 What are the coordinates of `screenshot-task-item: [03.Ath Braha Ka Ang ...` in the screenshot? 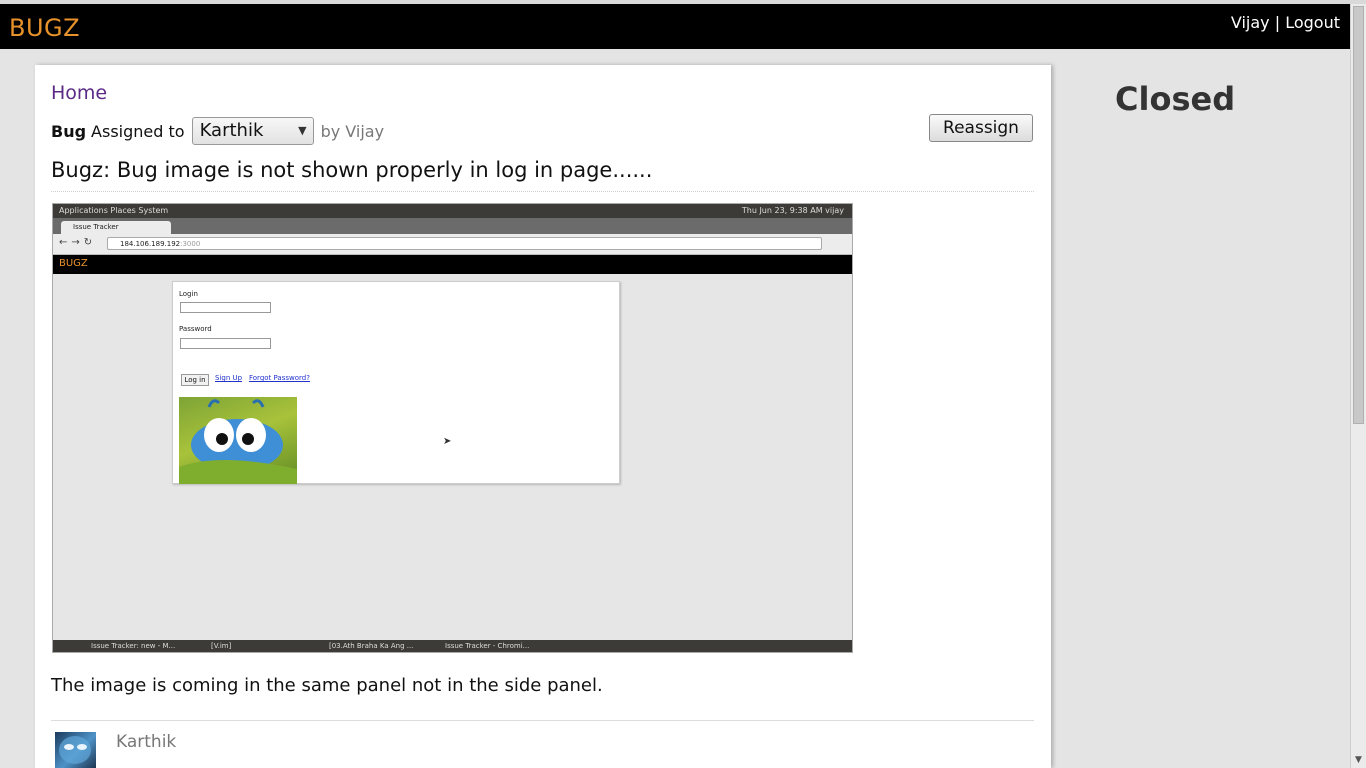 It's located at (371, 646).